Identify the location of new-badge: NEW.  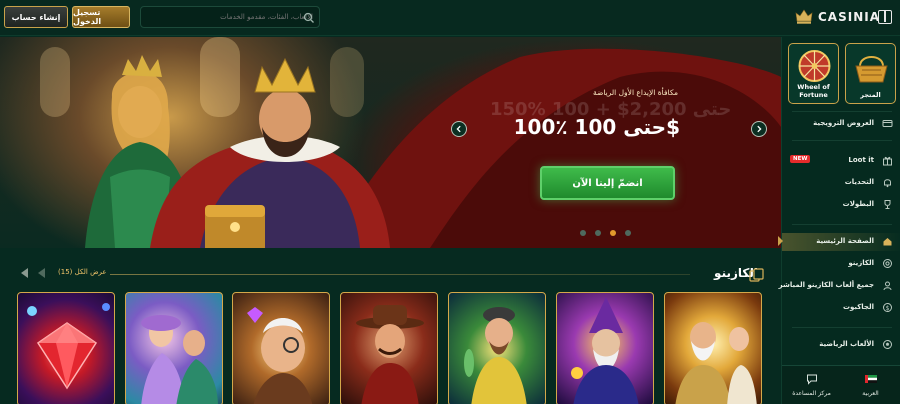
(800, 159).